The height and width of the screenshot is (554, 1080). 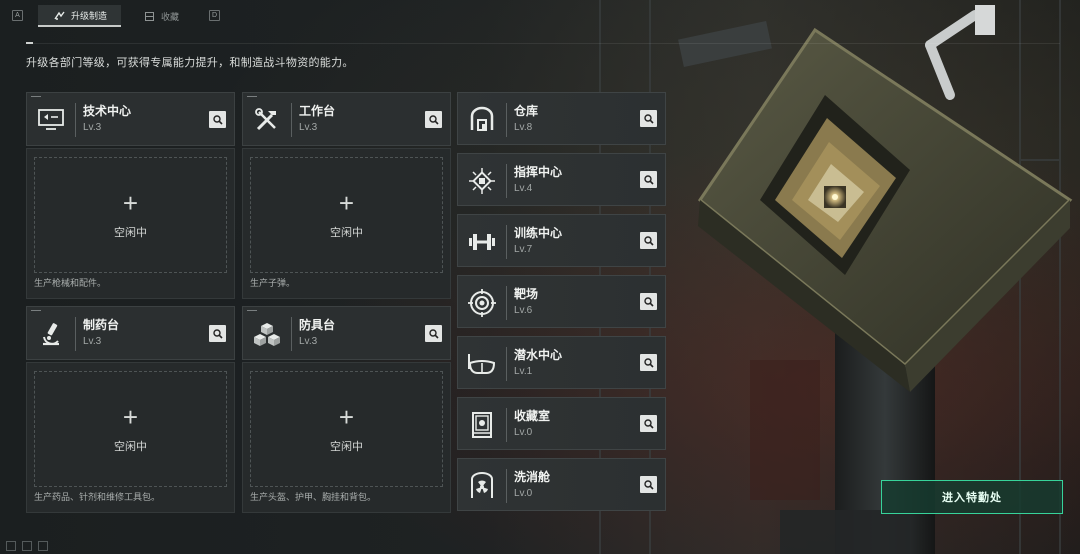 I want to click on production-panel-tech-center: + 空闲中 生产枪械和配件。, so click(x=130, y=223).